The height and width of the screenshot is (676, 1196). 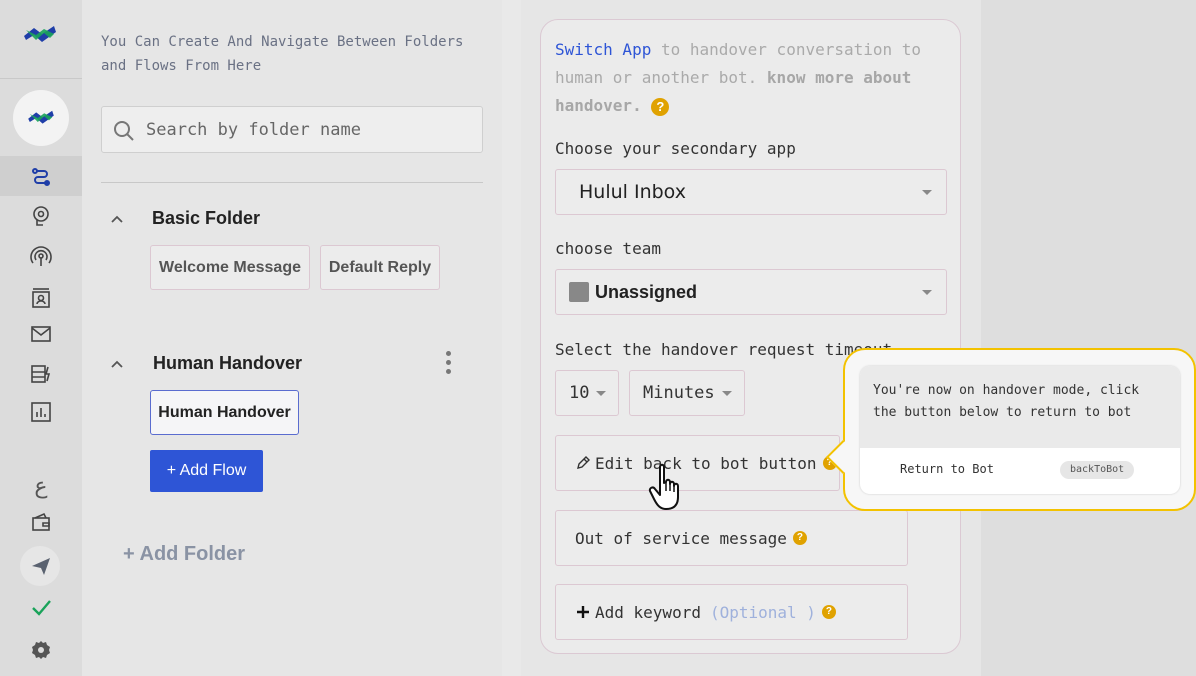 What do you see at coordinates (41, 374) in the screenshot?
I see `templates-icon` at bounding box center [41, 374].